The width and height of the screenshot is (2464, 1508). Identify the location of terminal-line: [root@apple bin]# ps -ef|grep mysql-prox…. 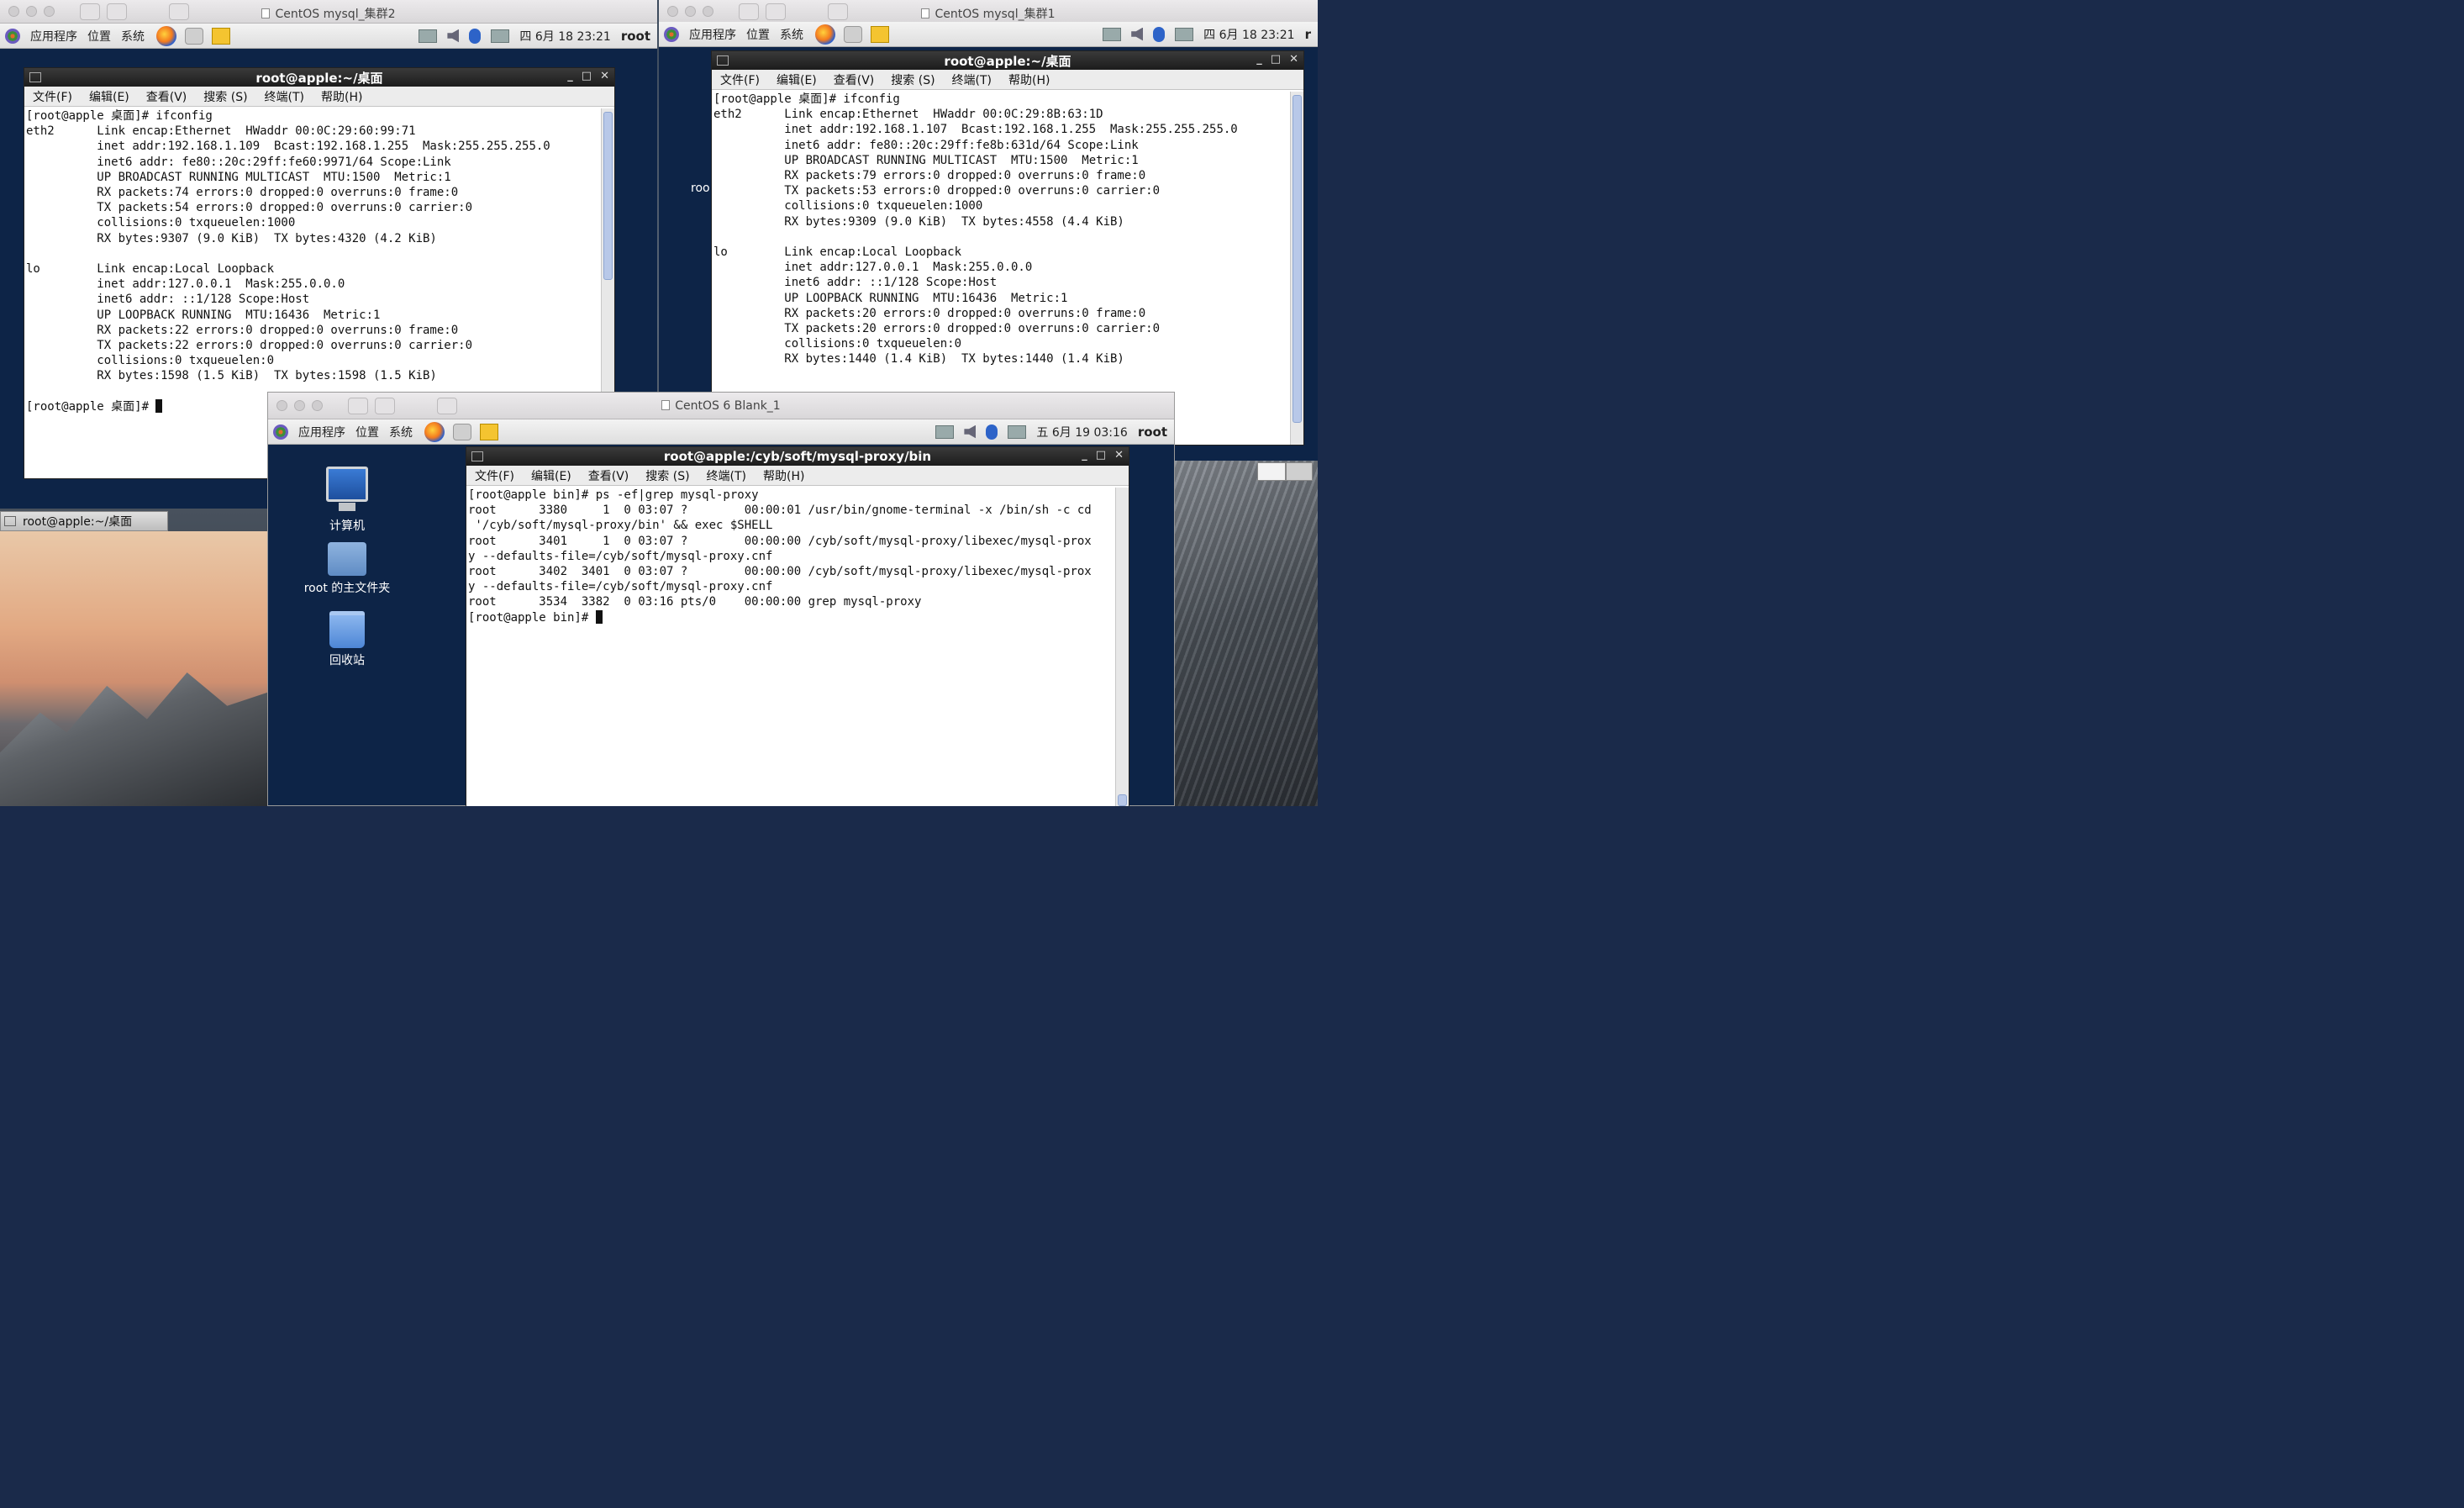
(613, 495).